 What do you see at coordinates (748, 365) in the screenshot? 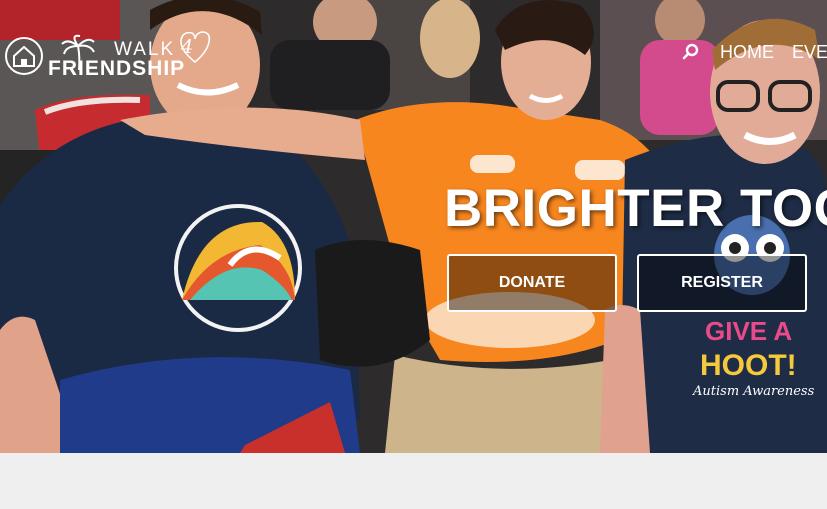
I see `svg-text: HOOT!` at bounding box center [748, 365].